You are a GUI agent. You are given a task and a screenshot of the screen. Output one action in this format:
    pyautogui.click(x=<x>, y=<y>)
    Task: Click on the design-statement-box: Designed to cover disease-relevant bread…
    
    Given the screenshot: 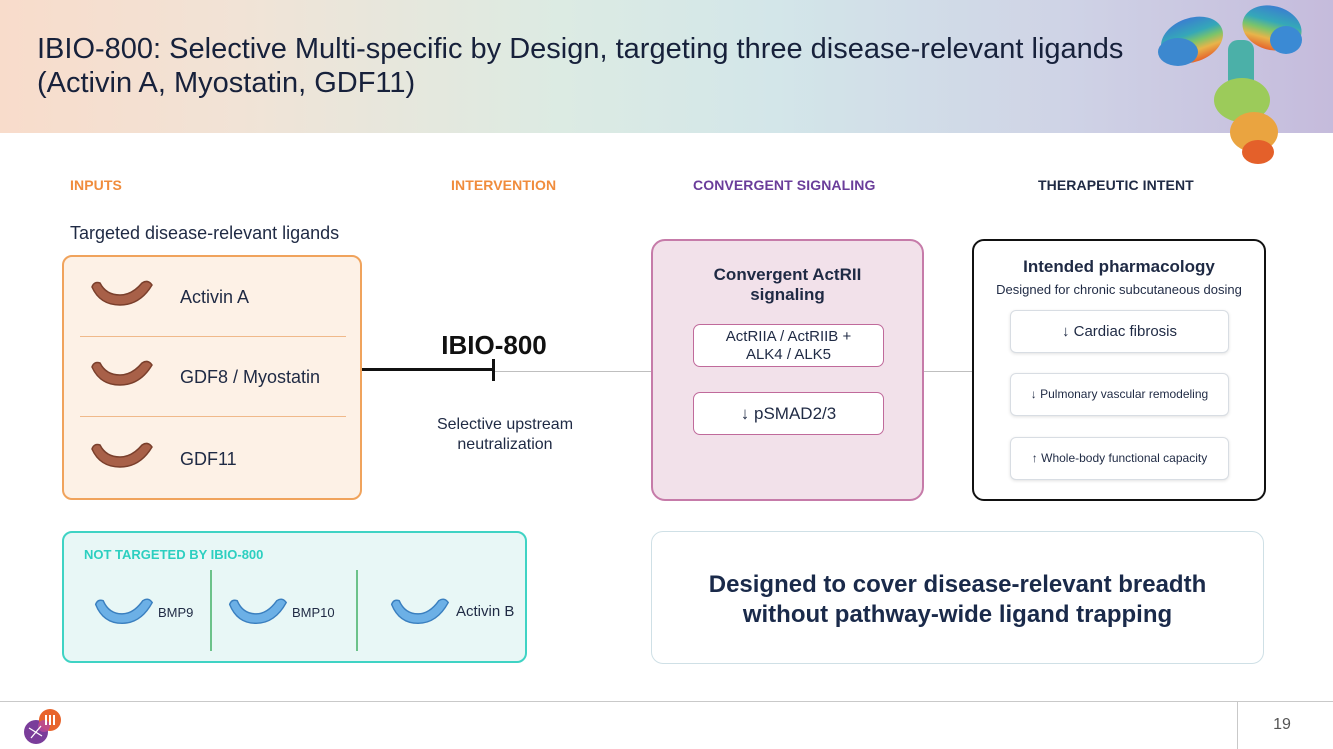 What is the action you would take?
    pyautogui.click(x=957, y=597)
    